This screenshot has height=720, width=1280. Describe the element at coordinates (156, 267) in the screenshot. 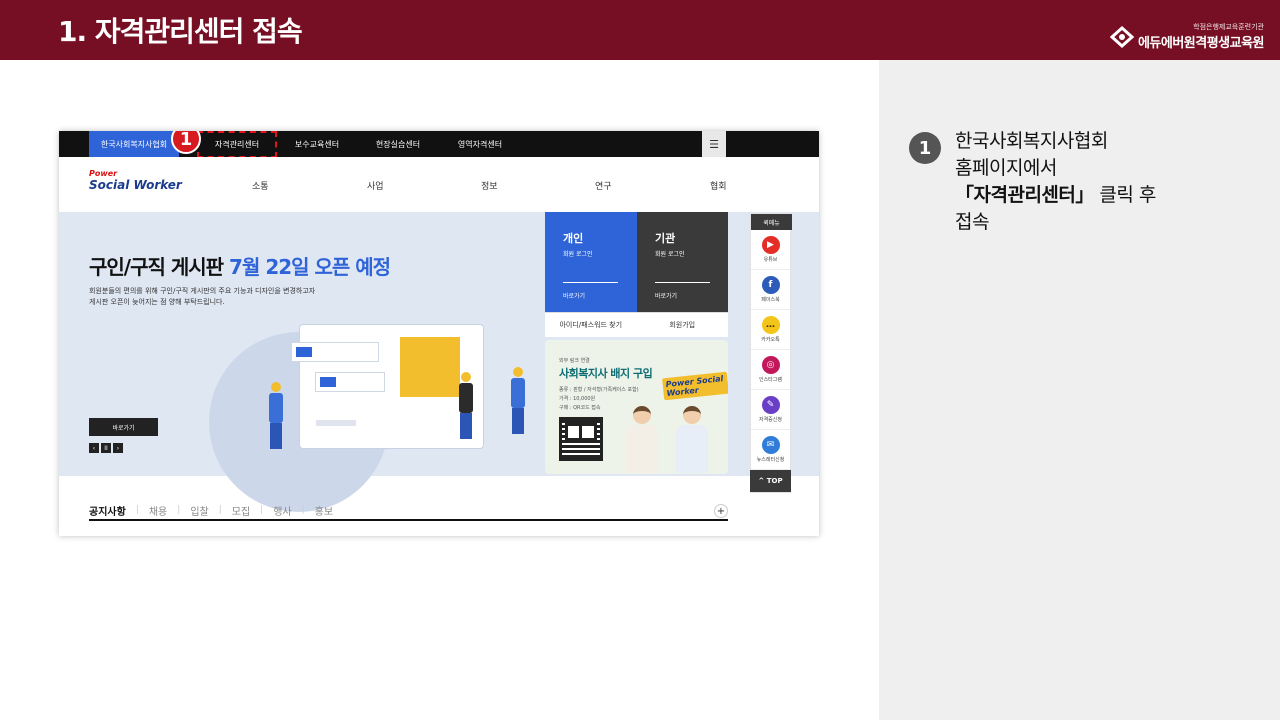

I see `hero-title-main: 구인/구직 게시판` at that location.